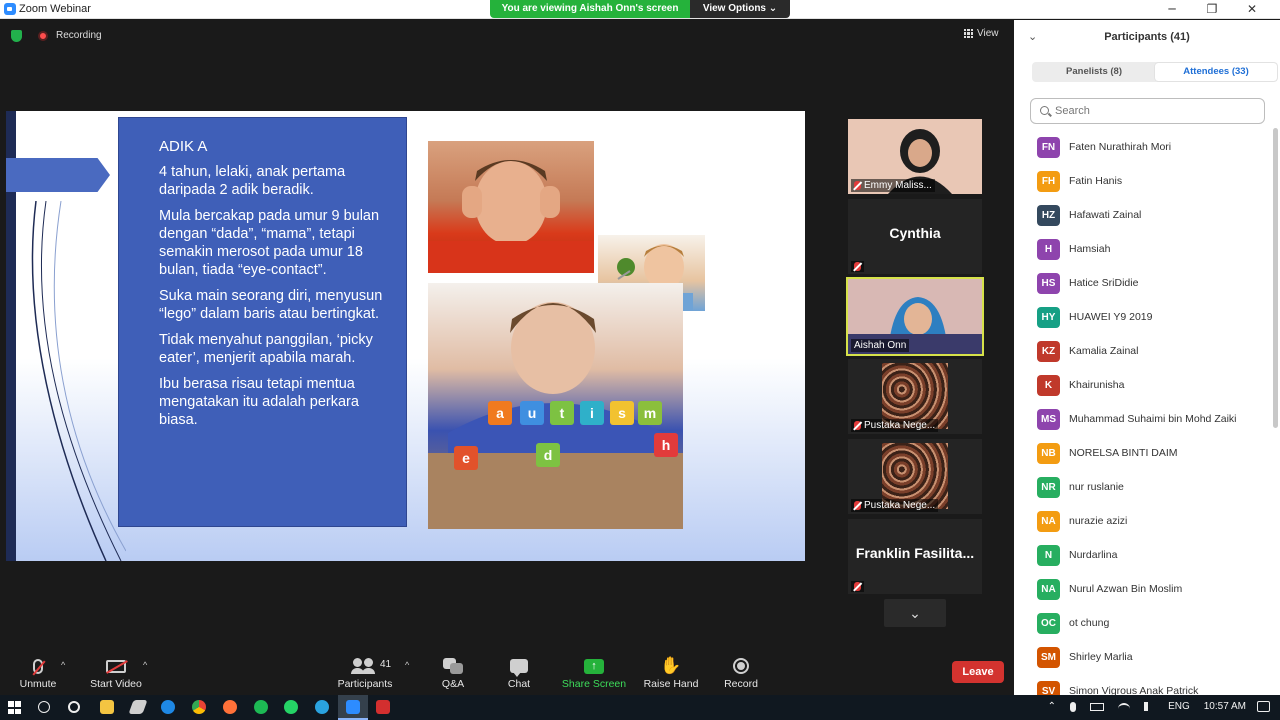  What do you see at coordinates (55, 9) in the screenshot?
I see `window-title: Zoom Webinar` at bounding box center [55, 9].